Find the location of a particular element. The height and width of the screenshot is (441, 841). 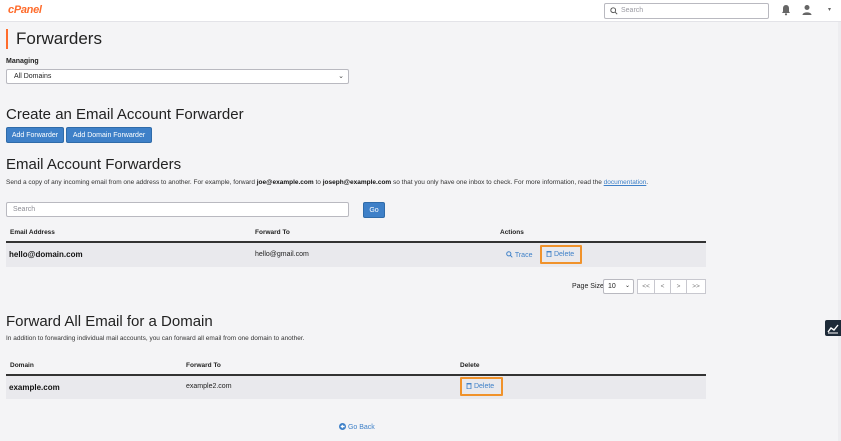

column-header-domain: Domain is located at coordinates (22, 365).